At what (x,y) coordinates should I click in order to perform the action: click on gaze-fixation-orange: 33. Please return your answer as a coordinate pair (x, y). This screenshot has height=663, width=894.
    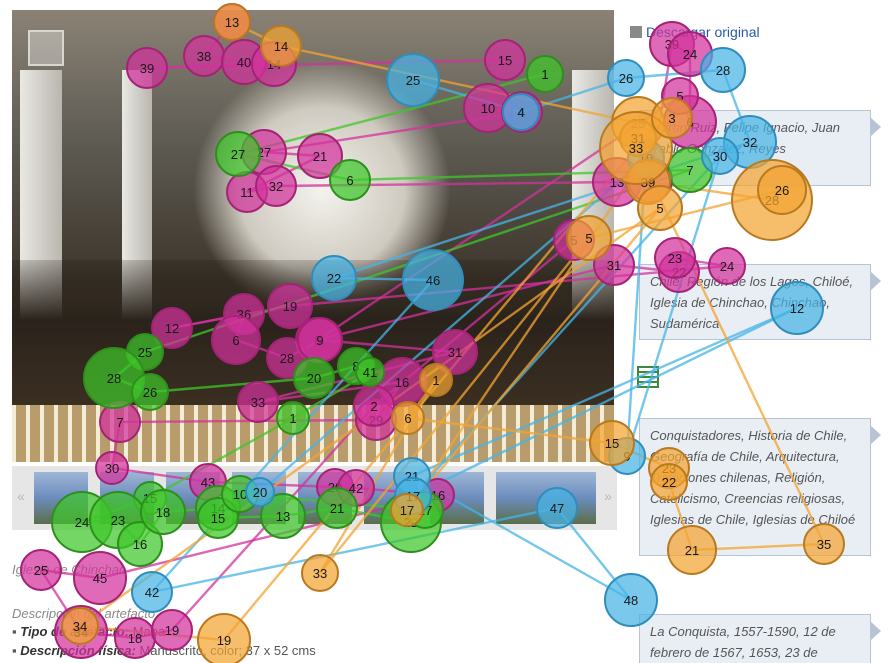
    Looking at the image, I should click on (320, 573).